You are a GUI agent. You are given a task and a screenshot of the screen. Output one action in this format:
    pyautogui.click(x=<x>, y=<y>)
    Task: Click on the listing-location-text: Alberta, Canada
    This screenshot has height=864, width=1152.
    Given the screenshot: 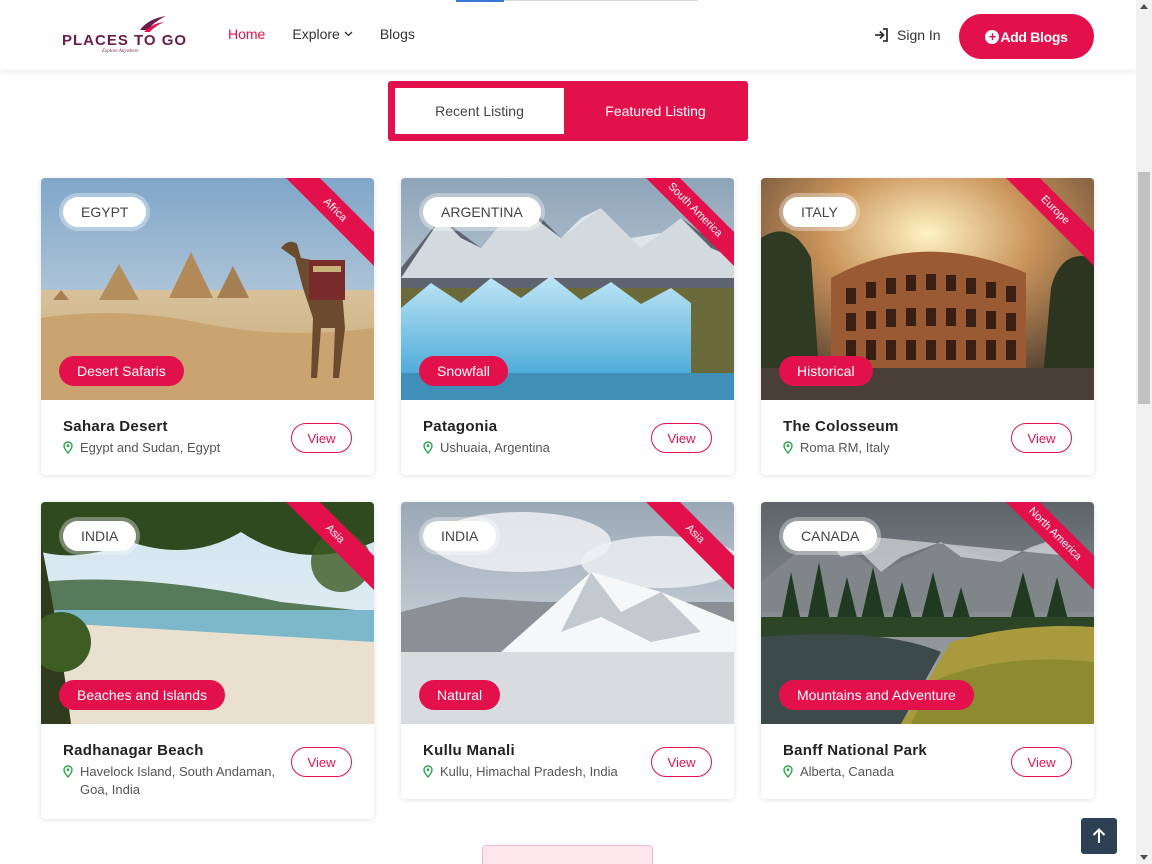 What is the action you would take?
    pyautogui.click(x=847, y=771)
    